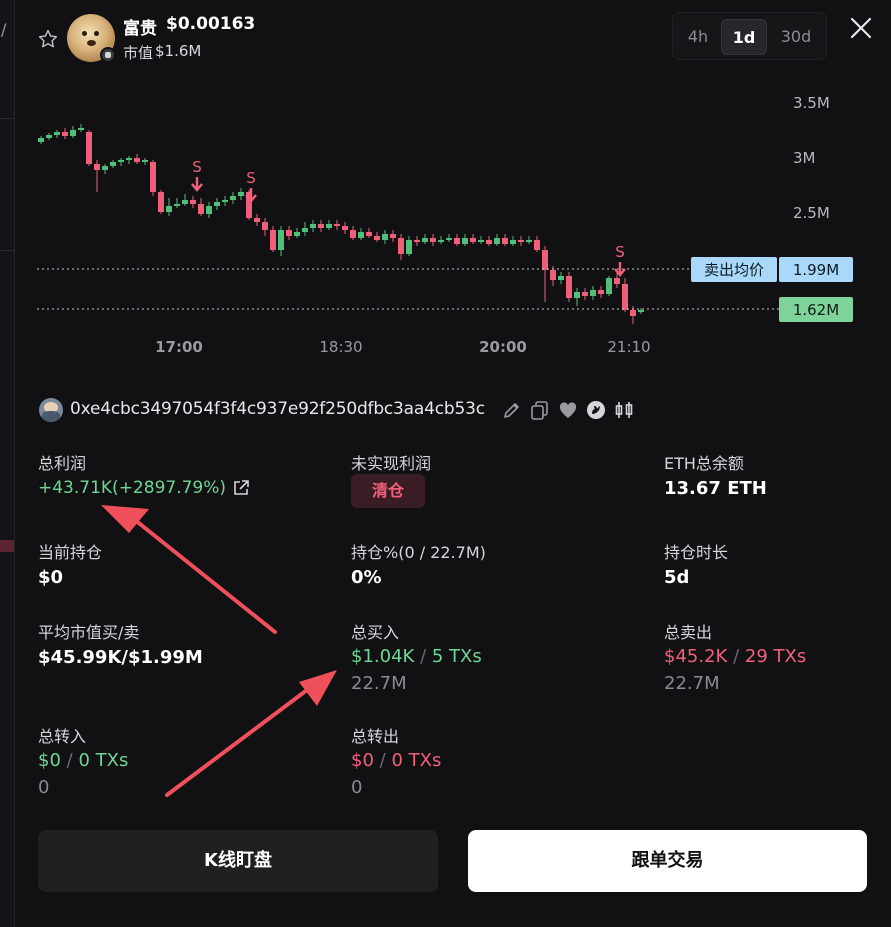 The image size is (891, 927). What do you see at coordinates (178, 51) in the screenshot?
I see `market-cap-value: $1.6M` at bounding box center [178, 51].